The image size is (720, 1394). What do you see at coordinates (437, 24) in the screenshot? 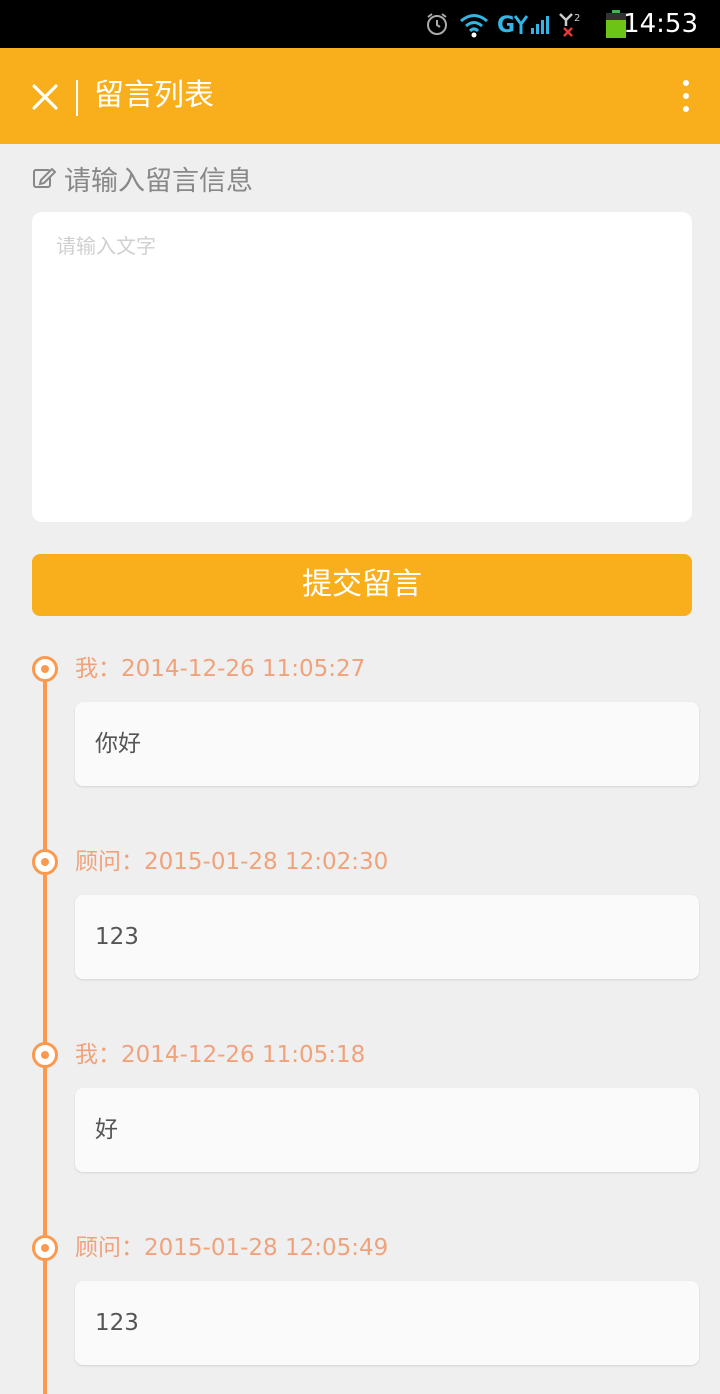
I see `alarm-icon` at bounding box center [437, 24].